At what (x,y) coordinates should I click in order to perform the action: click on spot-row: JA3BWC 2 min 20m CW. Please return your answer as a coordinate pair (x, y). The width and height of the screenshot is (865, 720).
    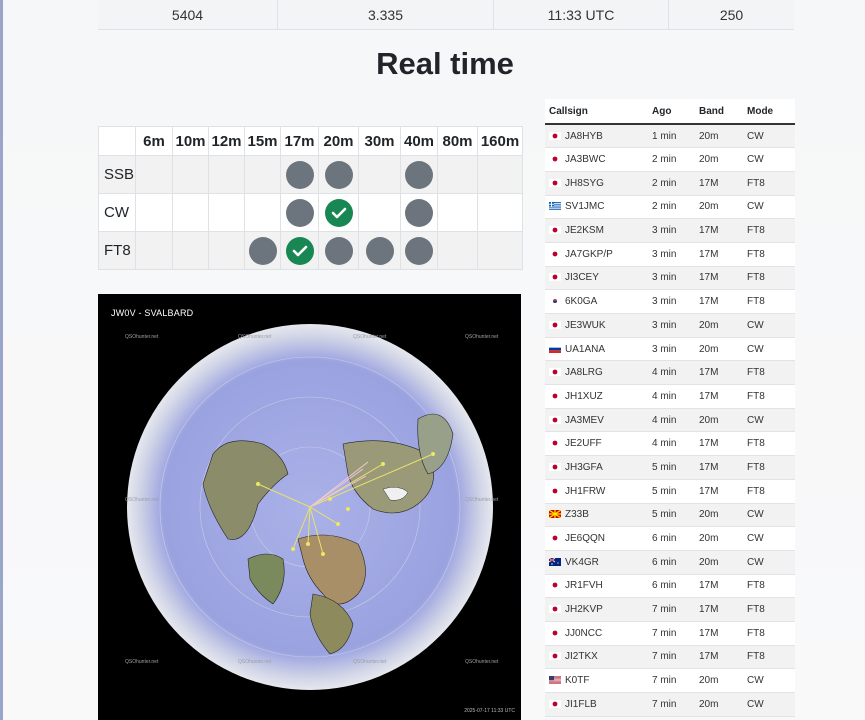
    Looking at the image, I should click on (670, 159).